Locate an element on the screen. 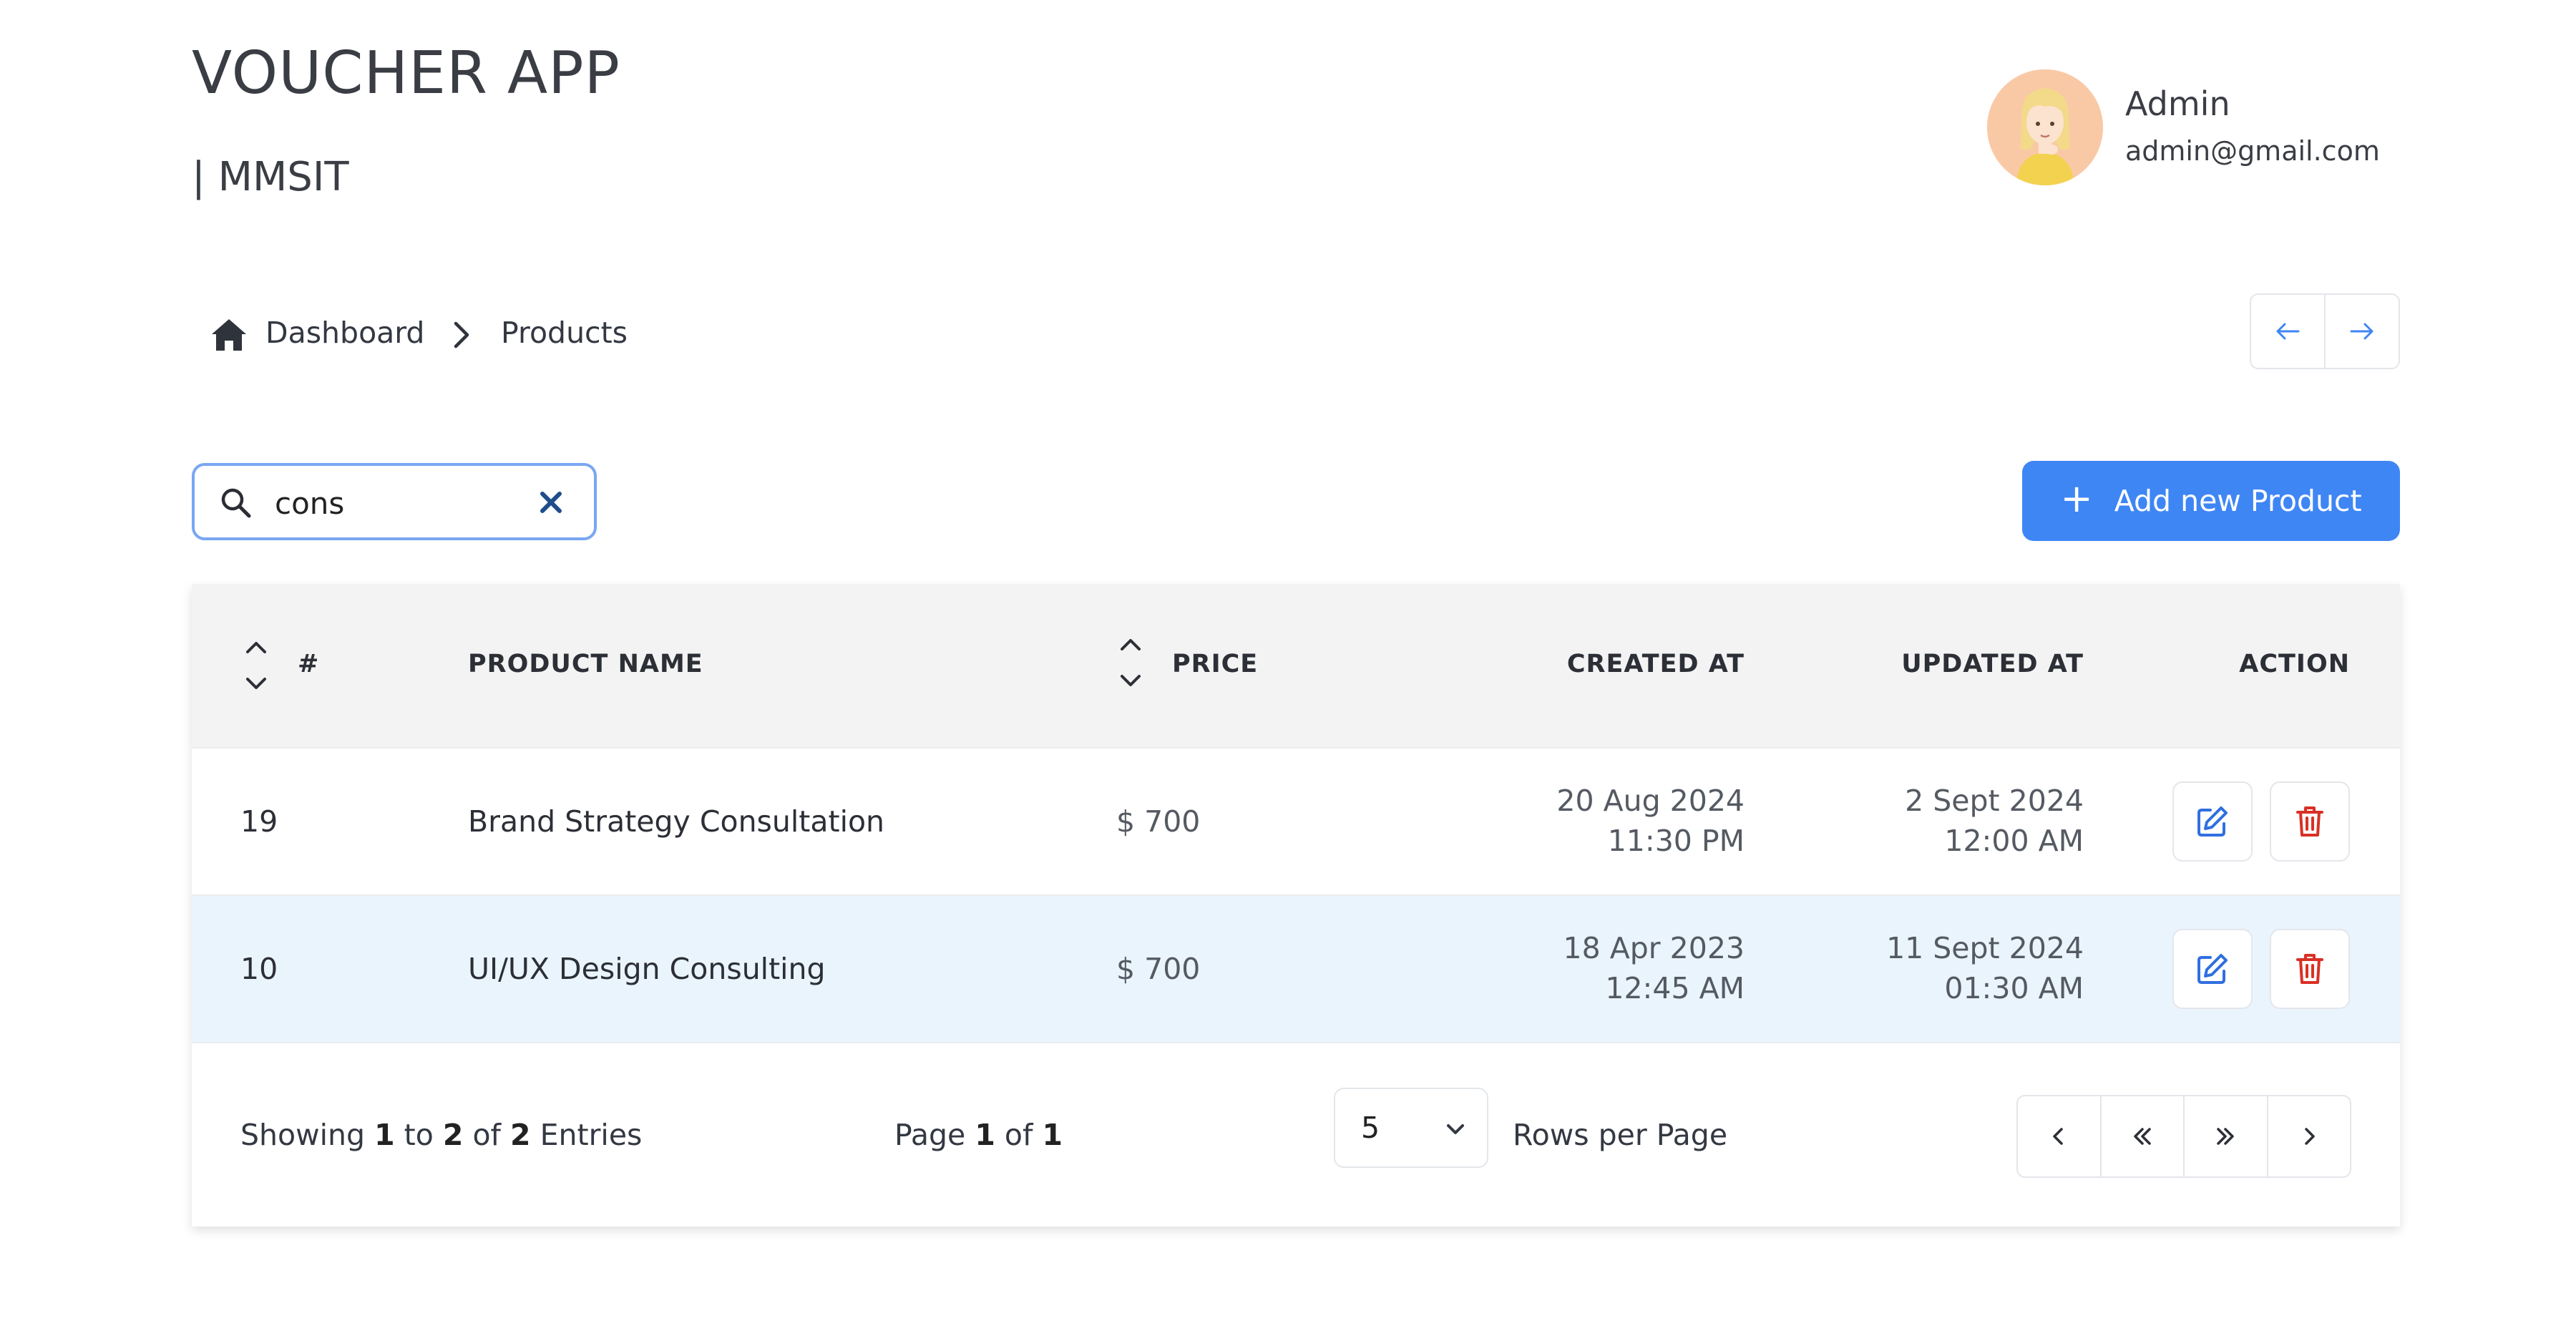  cell-id: 10 is located at coordinates (259, 969).